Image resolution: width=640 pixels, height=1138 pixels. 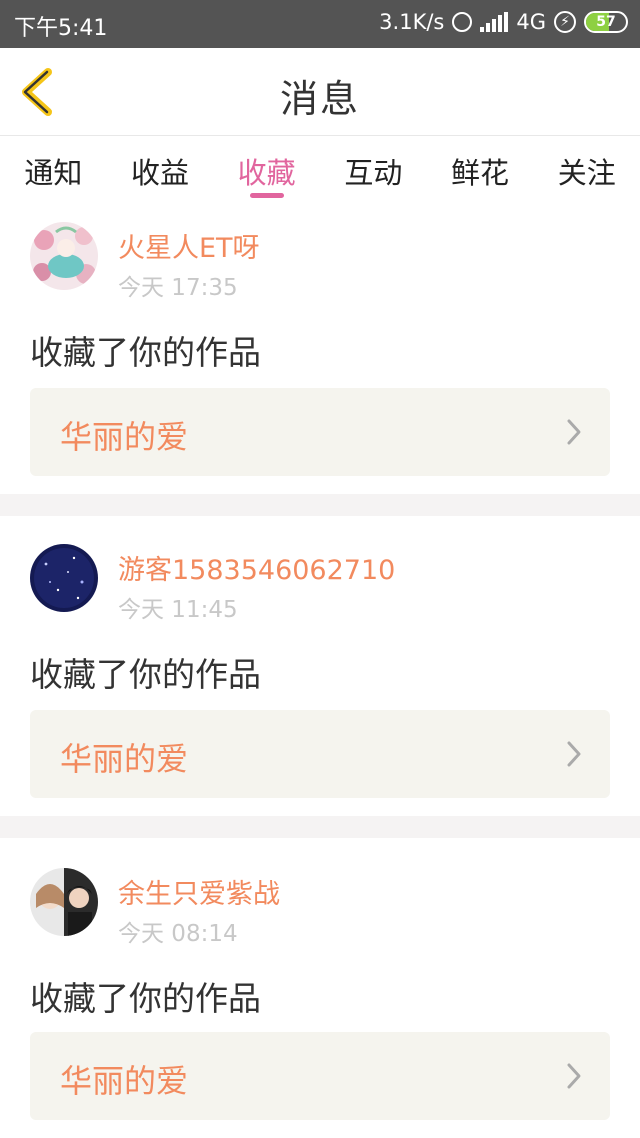 I want to click on tab-bar: 通知 收益 收藏 互动 鲜花 关注, so click(x=320, y=169).